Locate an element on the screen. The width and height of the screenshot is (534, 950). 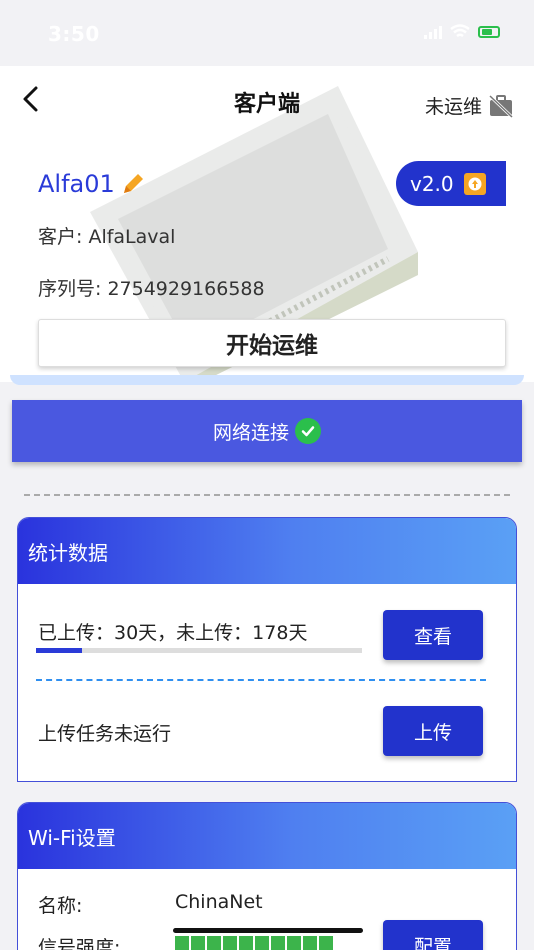
network-label: 网络连接 is located at coordinates (250, 432).